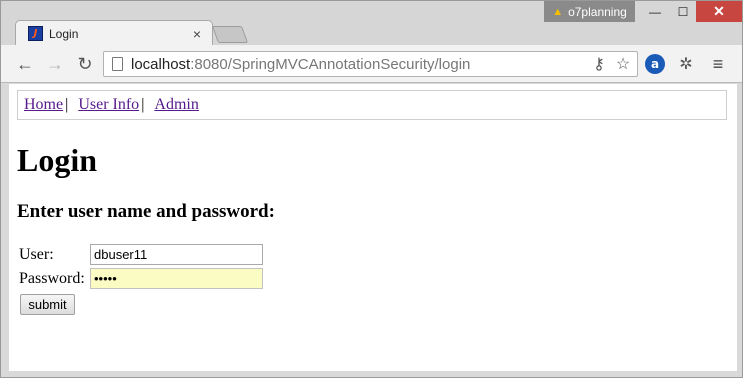  I want to click on menu-icon: ≡, so click(718, 64).